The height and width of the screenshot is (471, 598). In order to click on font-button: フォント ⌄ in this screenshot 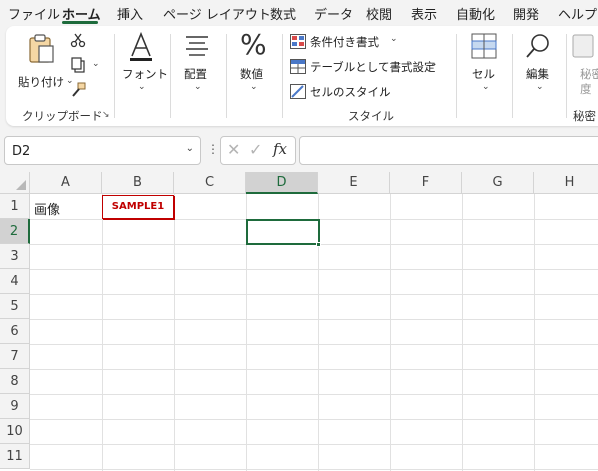, I will do `click(143, 65)`.